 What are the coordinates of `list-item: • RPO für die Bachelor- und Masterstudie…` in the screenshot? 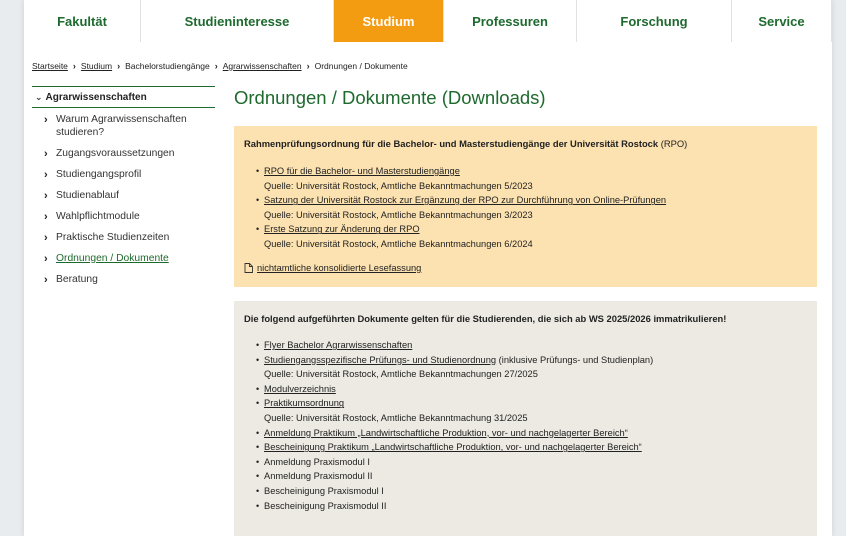 It's located at (461, 178).